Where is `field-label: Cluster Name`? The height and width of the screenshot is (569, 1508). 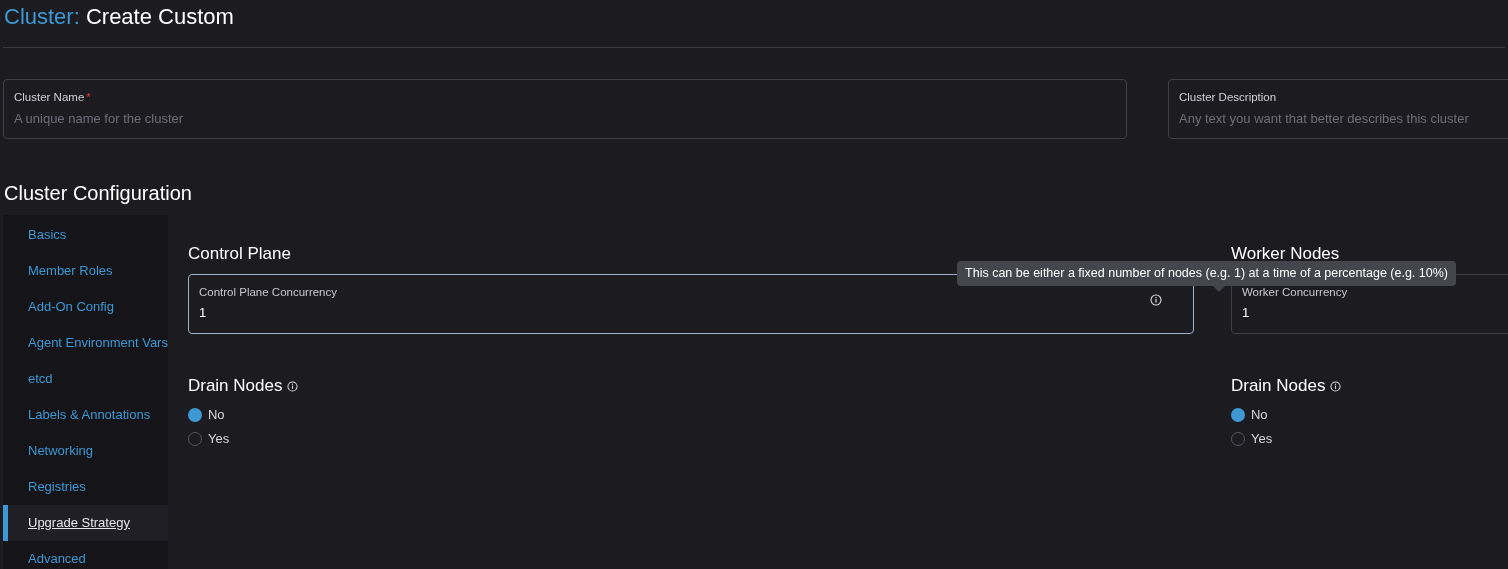 field-label: Cluster Name is located at coordinates (49, 97).